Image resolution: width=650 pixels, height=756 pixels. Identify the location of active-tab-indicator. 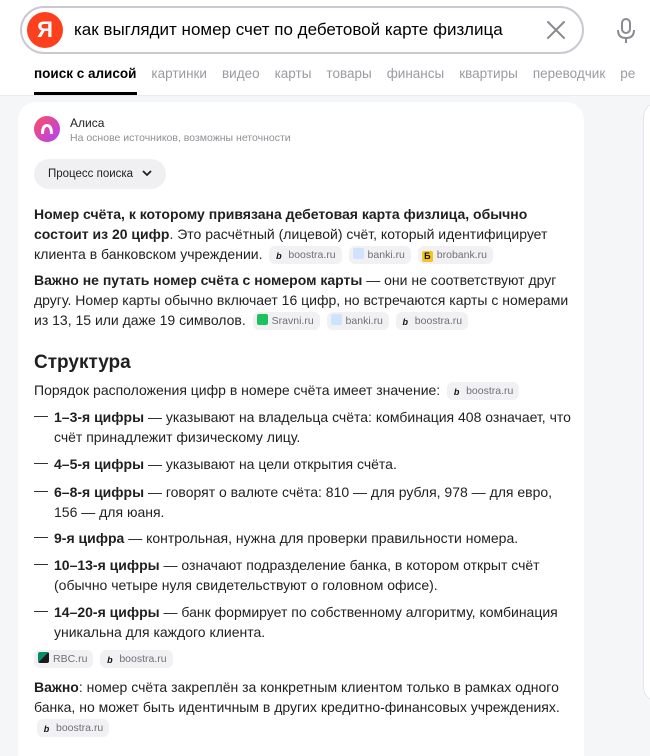
(85, 93).